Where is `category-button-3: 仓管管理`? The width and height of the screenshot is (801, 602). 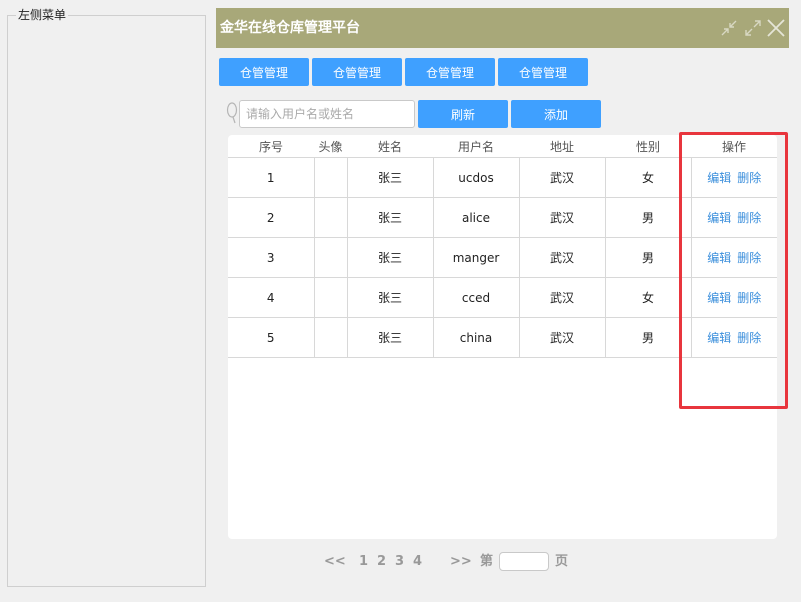 category-button-3: 仓管管理 is located at coordinates (450, 72).